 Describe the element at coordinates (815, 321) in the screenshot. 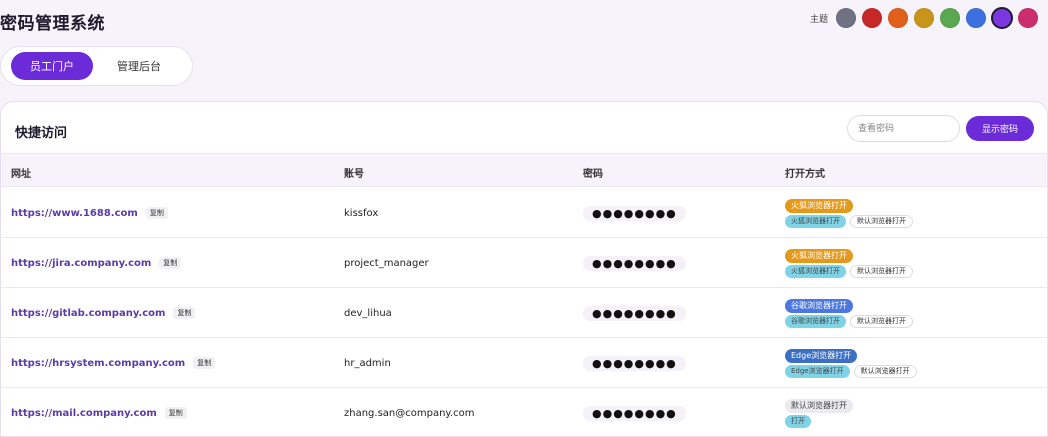

I see `open-secondary-button: 谷歌浏览器打开` at that location.